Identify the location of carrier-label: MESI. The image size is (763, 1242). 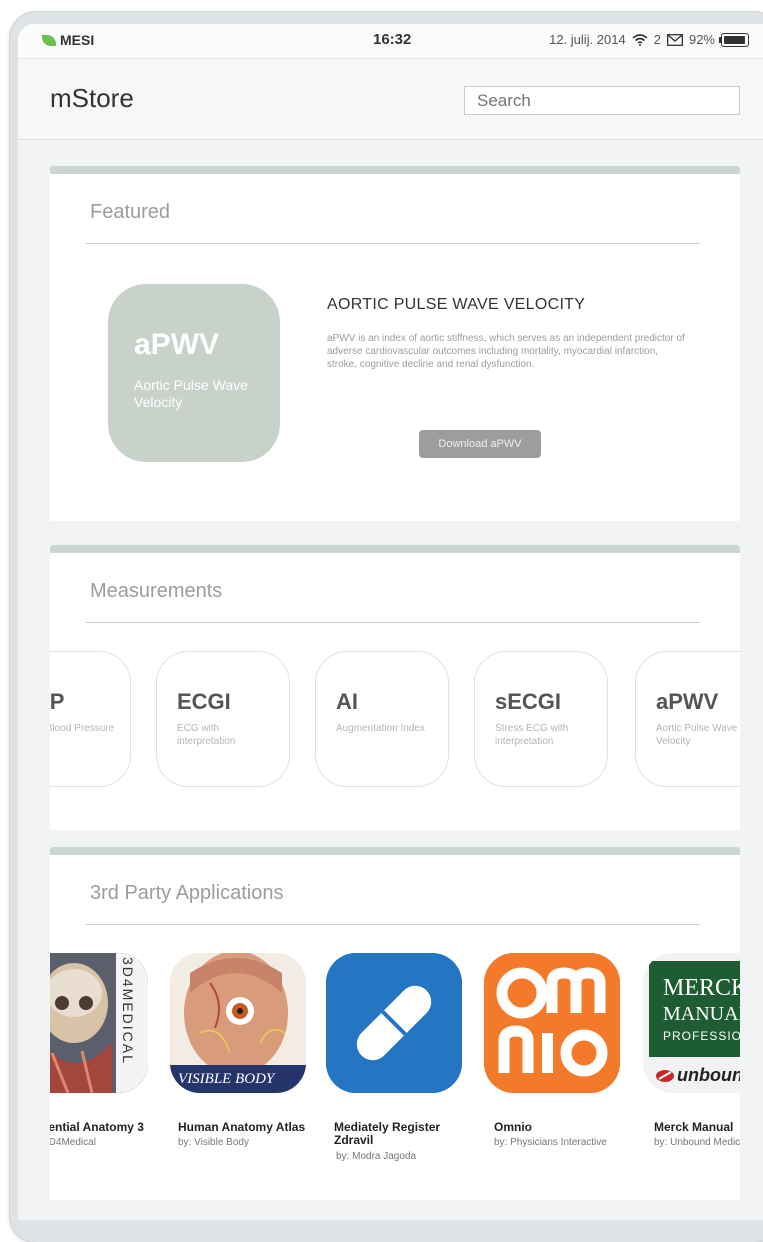
(77, 40).